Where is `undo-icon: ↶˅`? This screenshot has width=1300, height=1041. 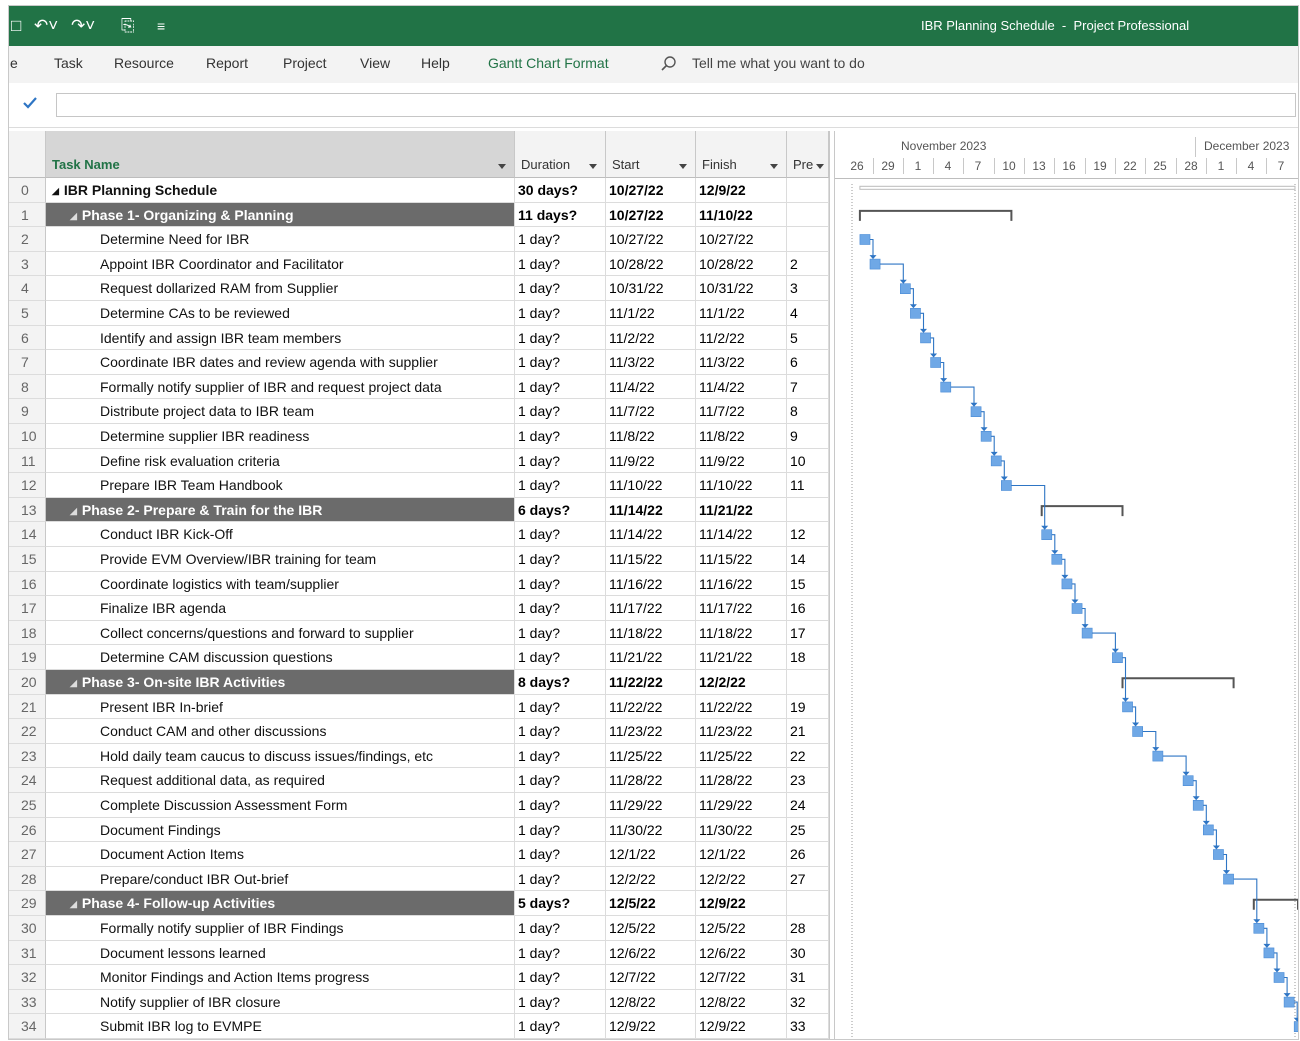 undo-icon: ↶˅ is located at coordinates (46, 26).